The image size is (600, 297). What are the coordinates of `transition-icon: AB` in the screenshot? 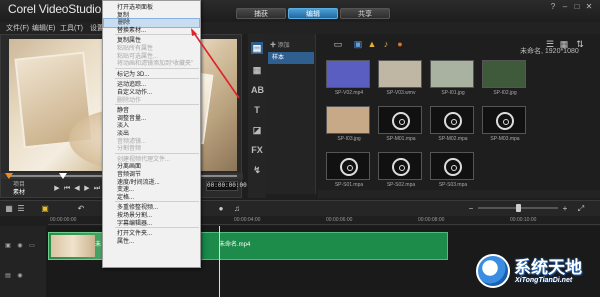 It's located at (257, 90).